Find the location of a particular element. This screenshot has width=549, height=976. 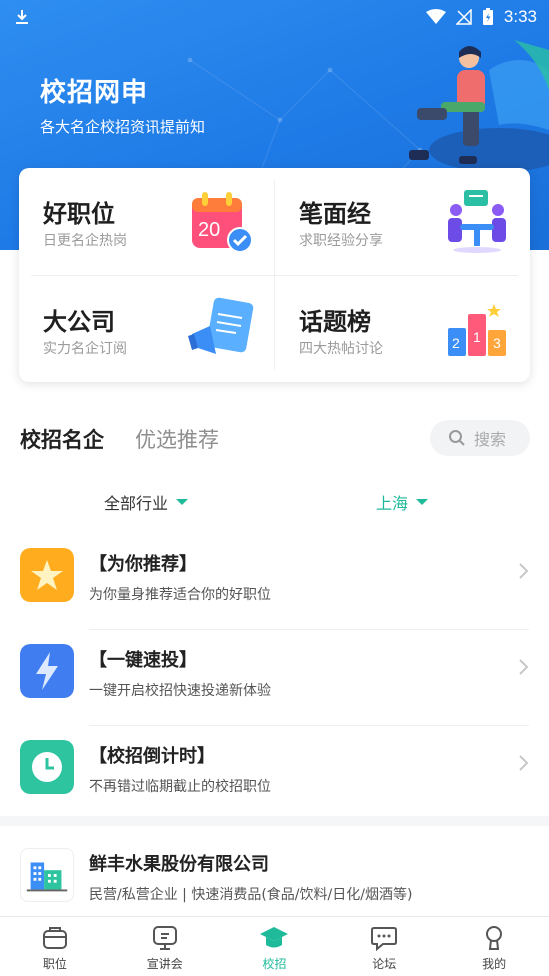

nav-forum: 论坛 is located at coordinates (384, 946).